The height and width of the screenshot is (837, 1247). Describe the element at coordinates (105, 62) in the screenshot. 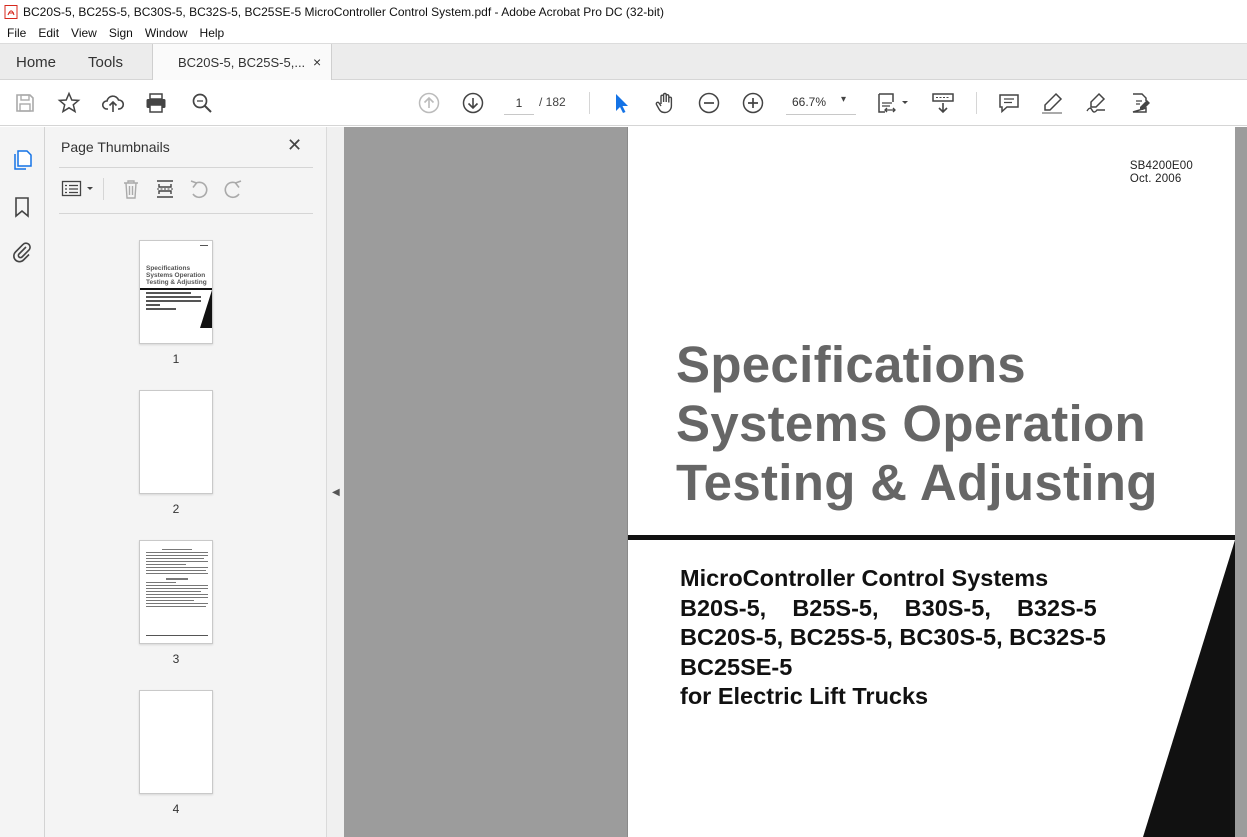

I see `tab-tools: Tools` at that location.